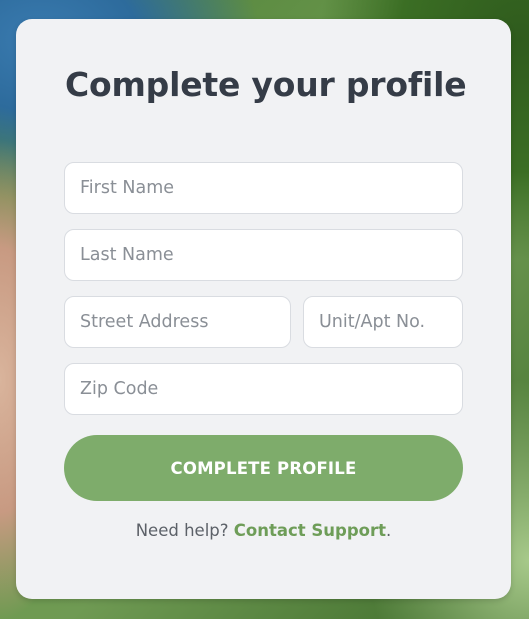 The image size is (529, 619). I want to click on help-prefix: Need help?, so click(182, 530).